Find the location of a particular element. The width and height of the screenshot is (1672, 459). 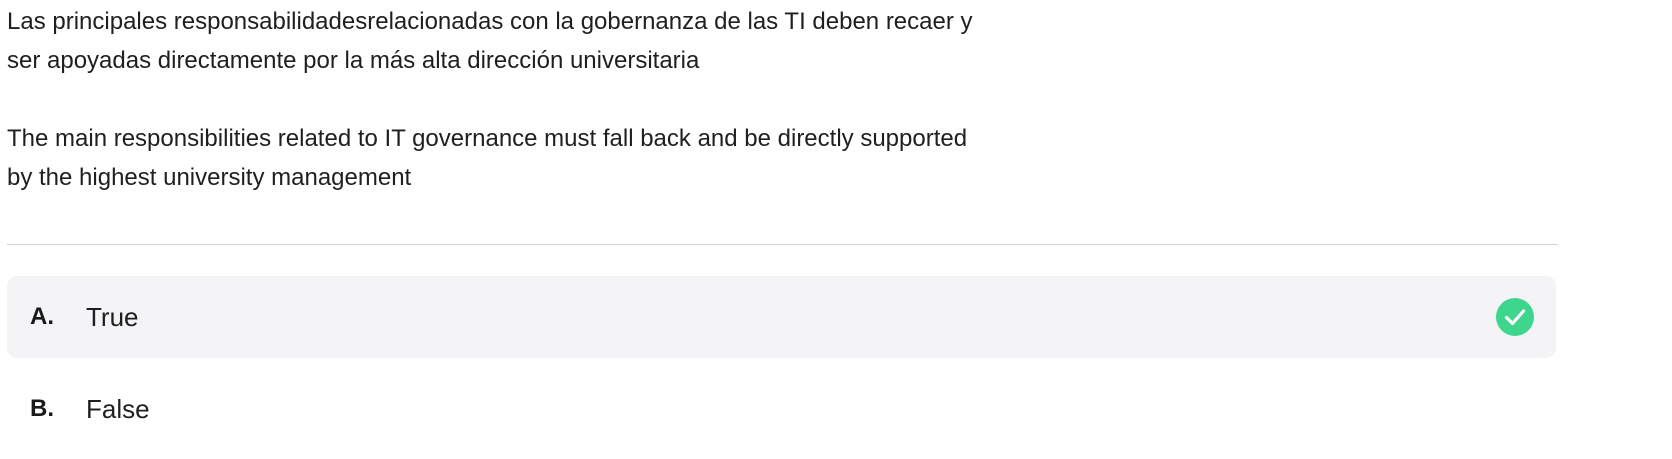

option-label: True is located at coordinates (112, 316).